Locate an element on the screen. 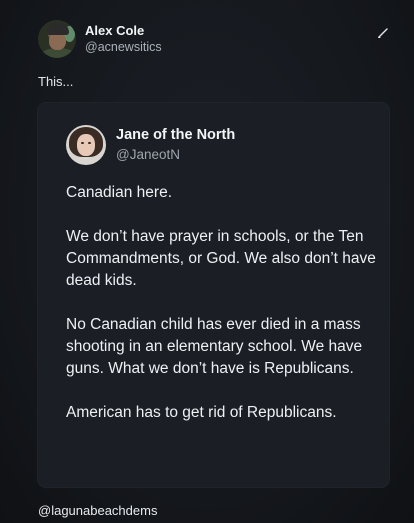  author-handle: @acnewsitics is located at coordinates (123, 47).